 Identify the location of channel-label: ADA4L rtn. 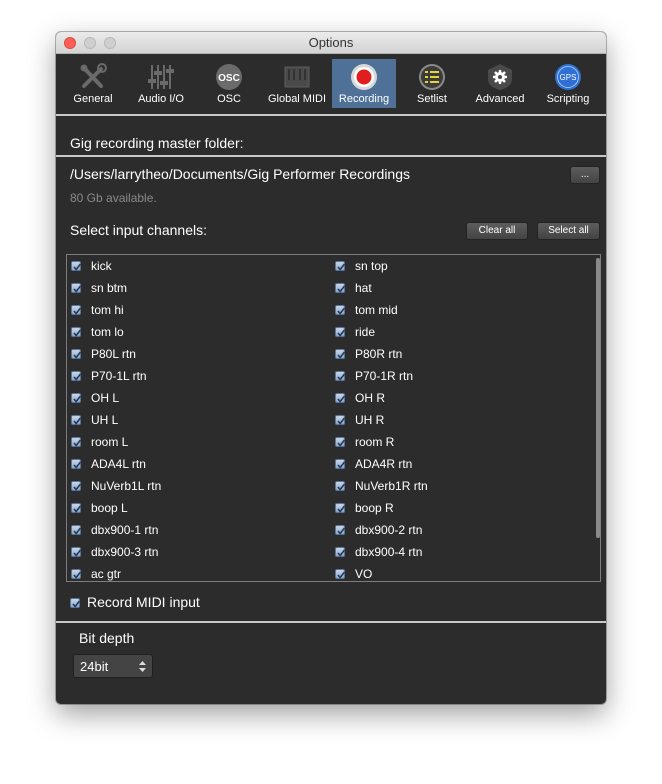
(118, 464).